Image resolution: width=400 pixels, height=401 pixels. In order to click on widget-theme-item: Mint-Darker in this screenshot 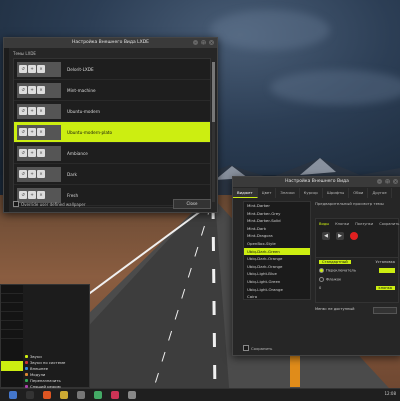, I will do `click(277, 206)`.